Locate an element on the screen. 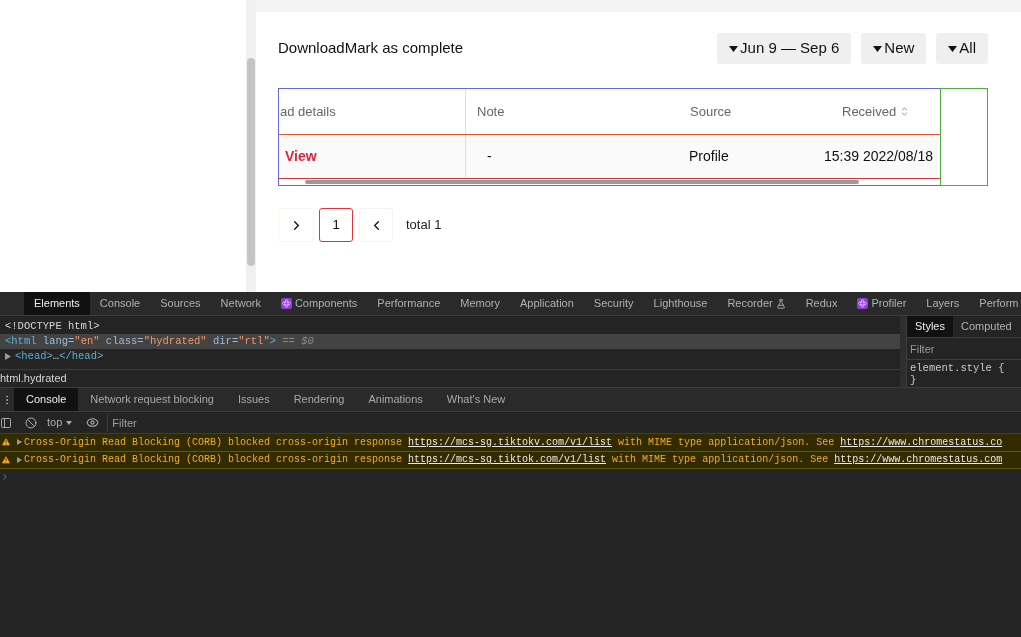  devtools-tab: Sources is located at coordinates (180, 303).